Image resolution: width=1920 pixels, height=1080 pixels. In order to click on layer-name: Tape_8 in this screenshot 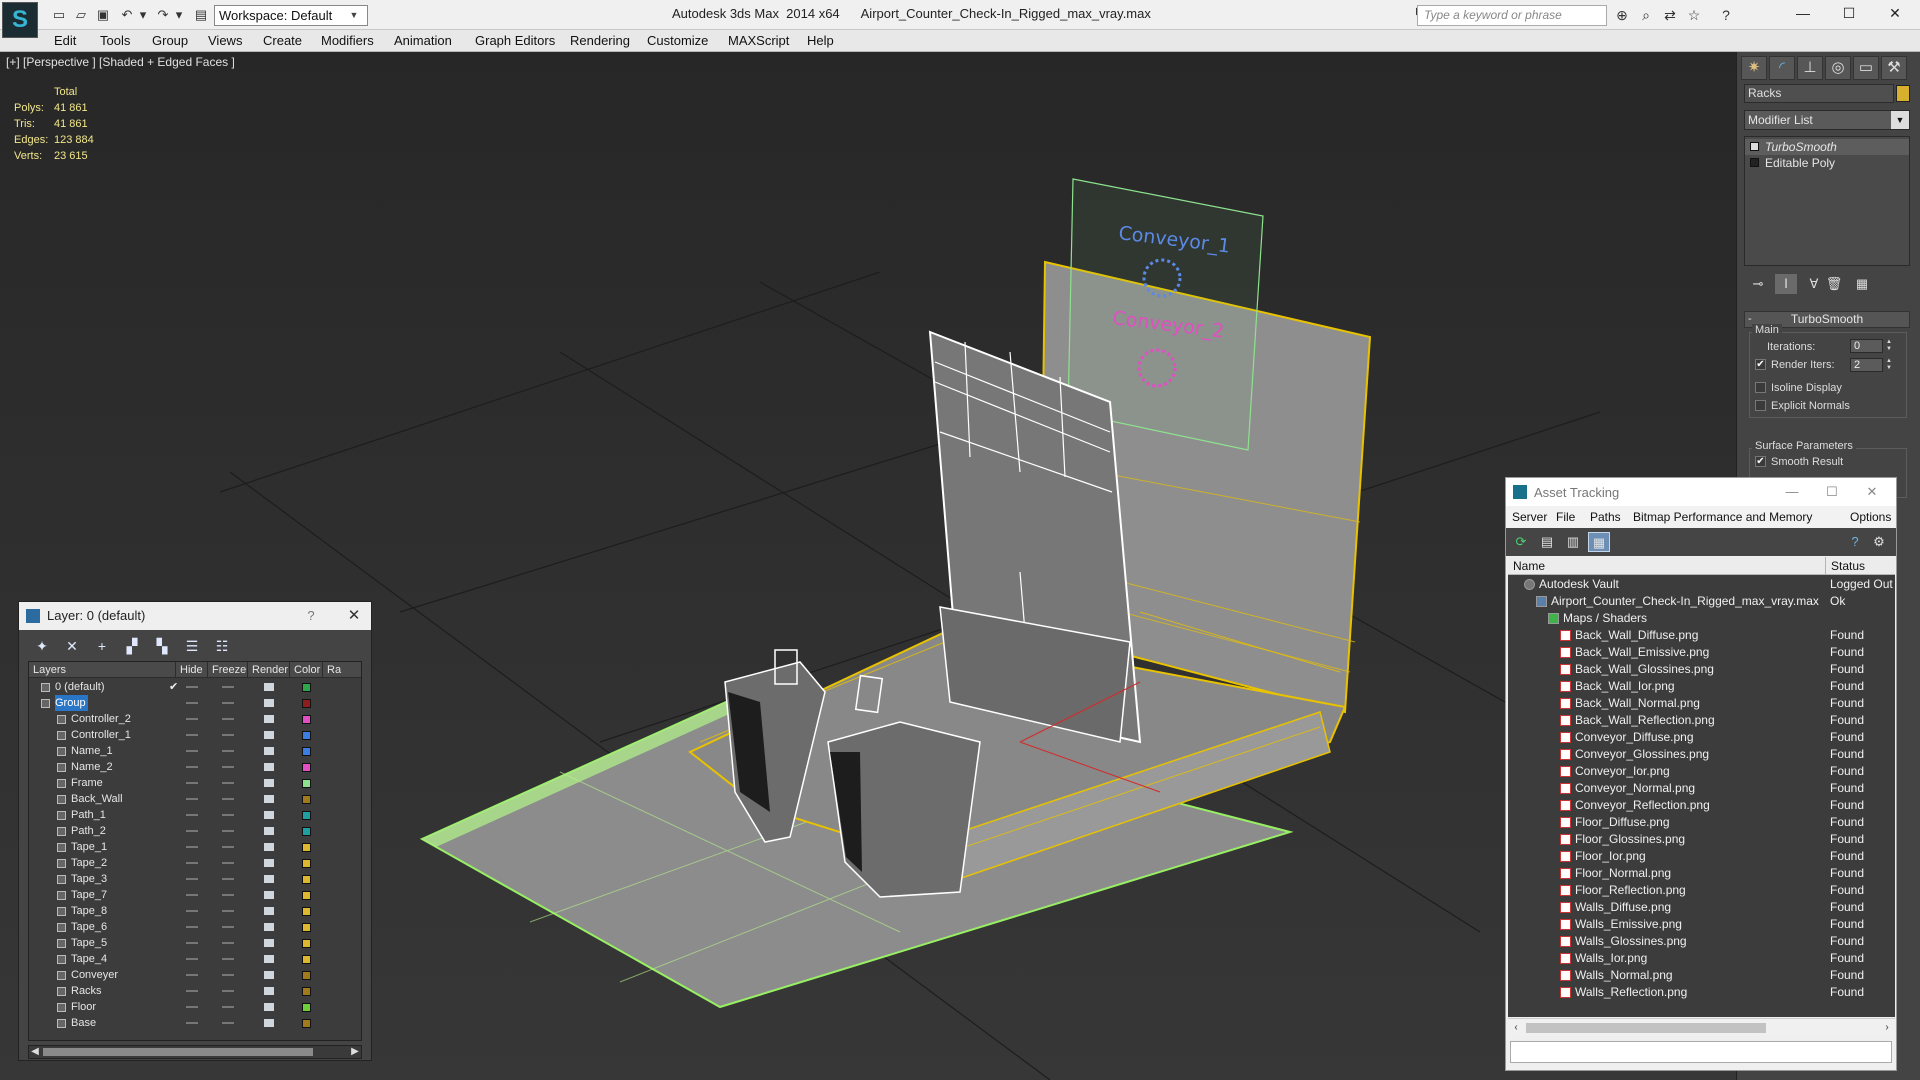, I will do `click(90, 911)`.